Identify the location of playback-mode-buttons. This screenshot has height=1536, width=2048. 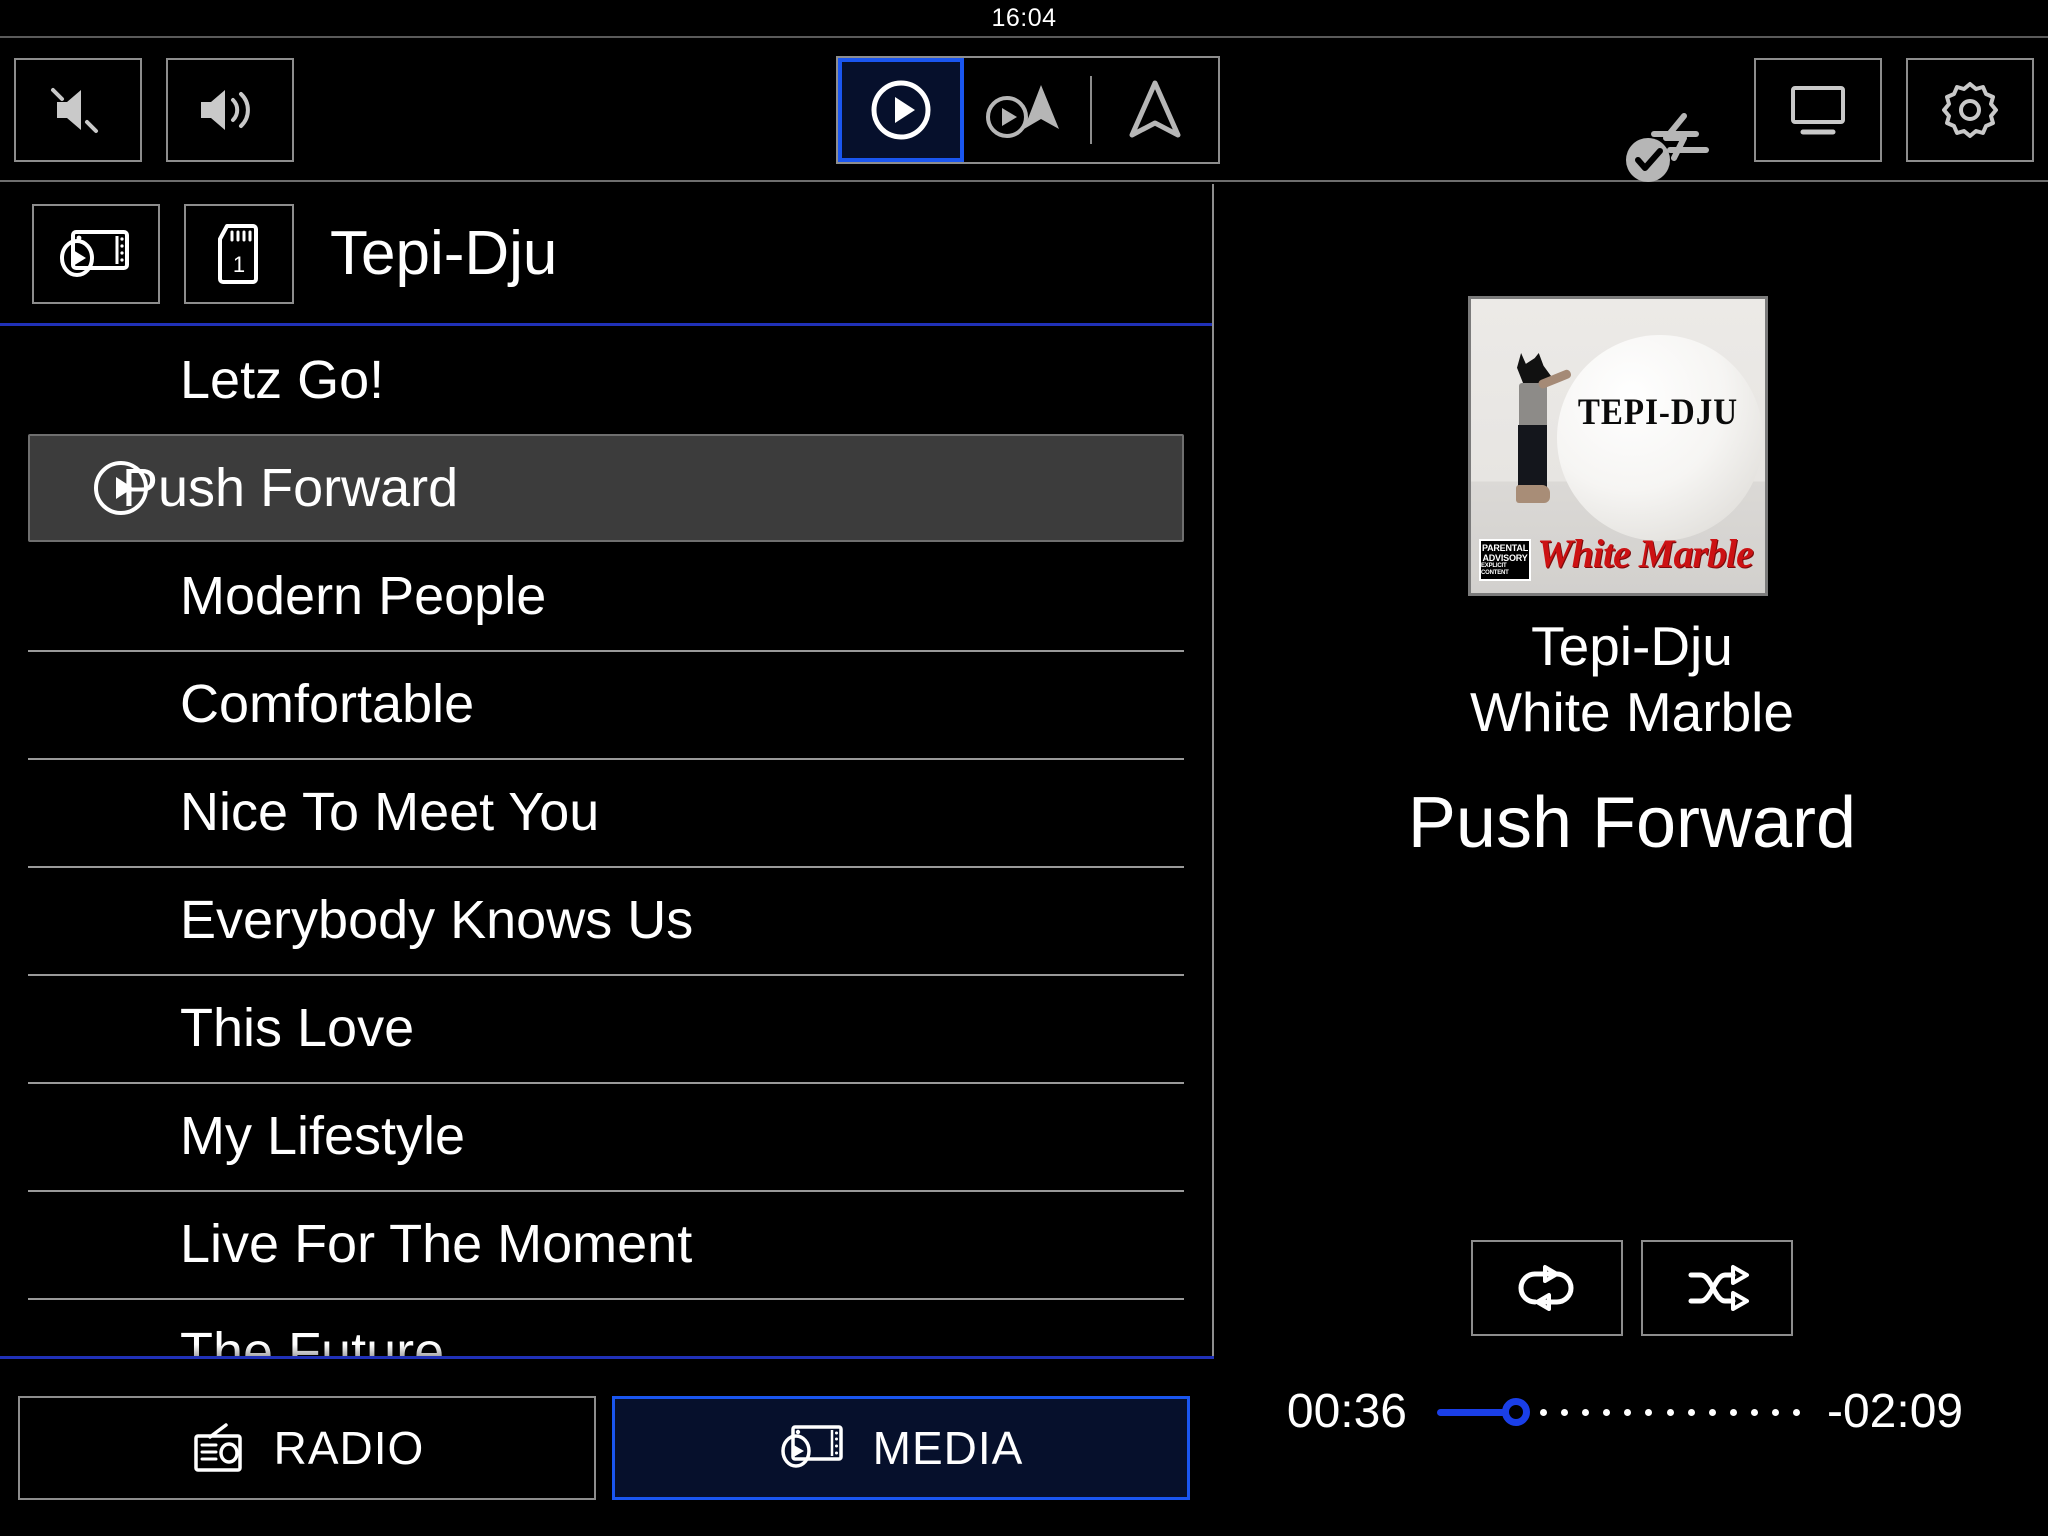
(1632, 1288).